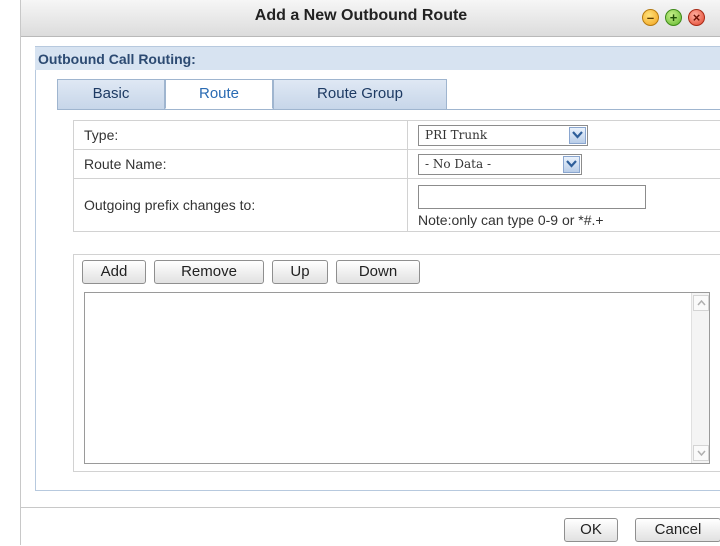  I want to click on form-row-type: Type: PRI Trunk, so click(397, 135).